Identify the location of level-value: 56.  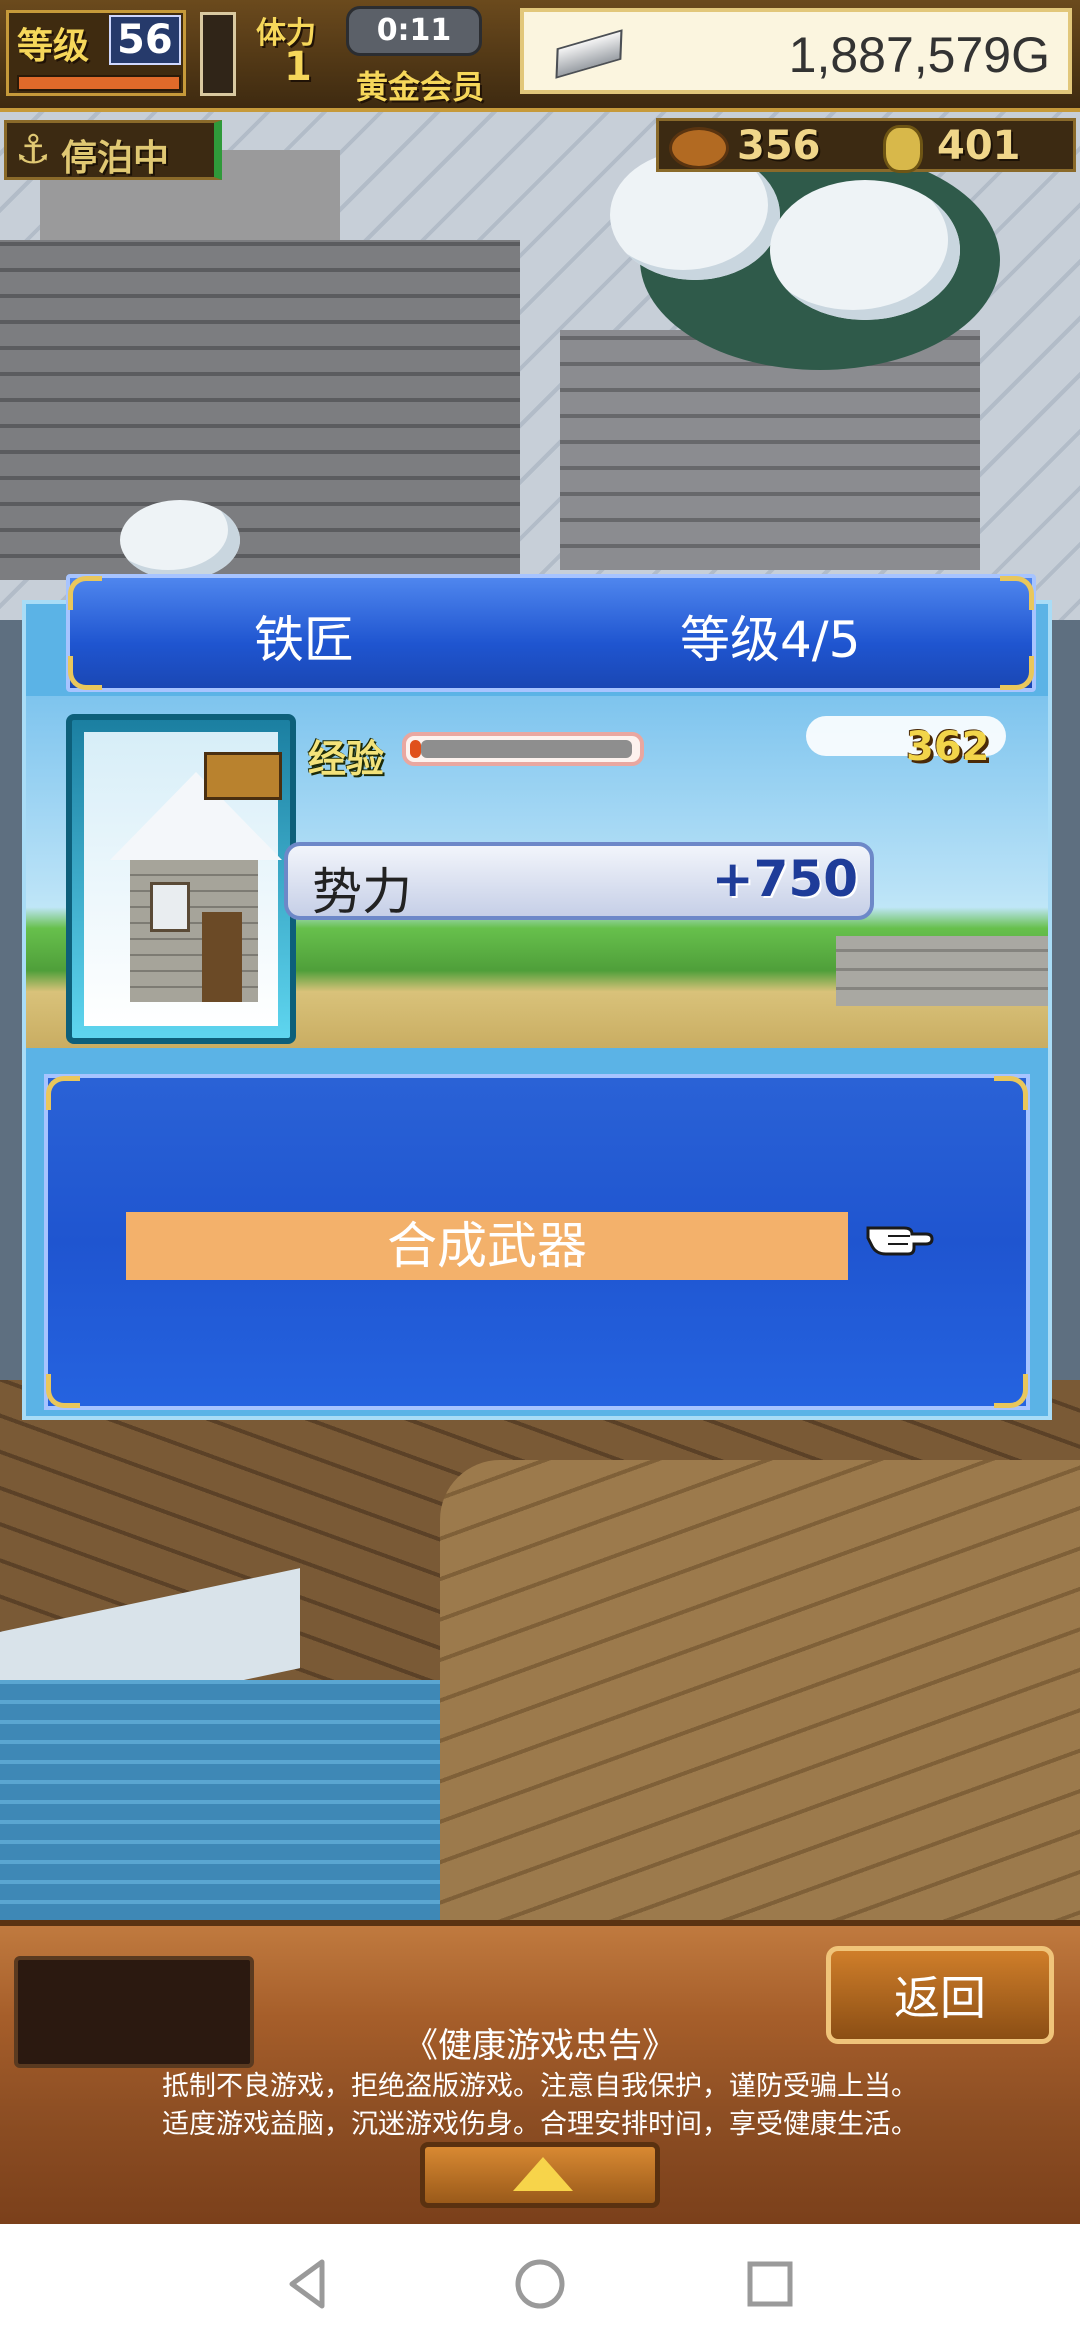
(145, 40).